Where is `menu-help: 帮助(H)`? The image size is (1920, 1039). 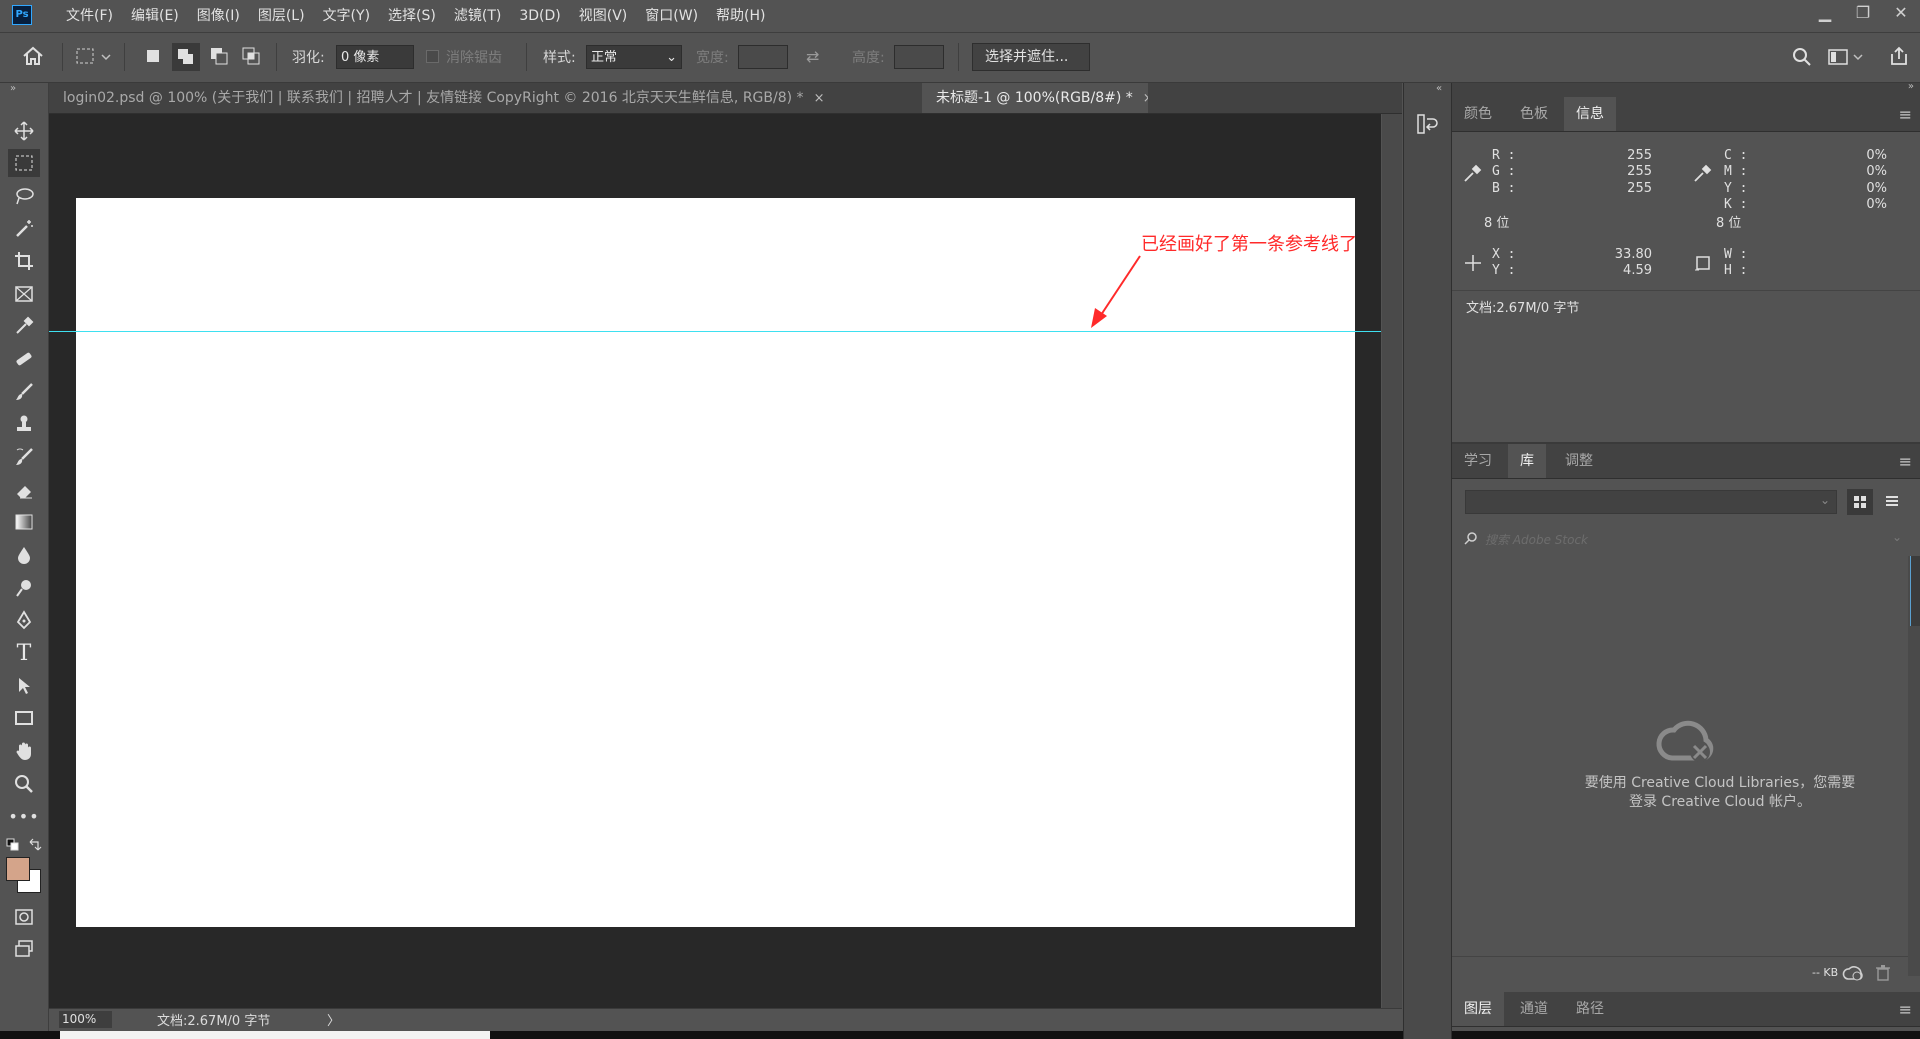 menu-help: 帮助(H) is located at coordinates (740, 16).